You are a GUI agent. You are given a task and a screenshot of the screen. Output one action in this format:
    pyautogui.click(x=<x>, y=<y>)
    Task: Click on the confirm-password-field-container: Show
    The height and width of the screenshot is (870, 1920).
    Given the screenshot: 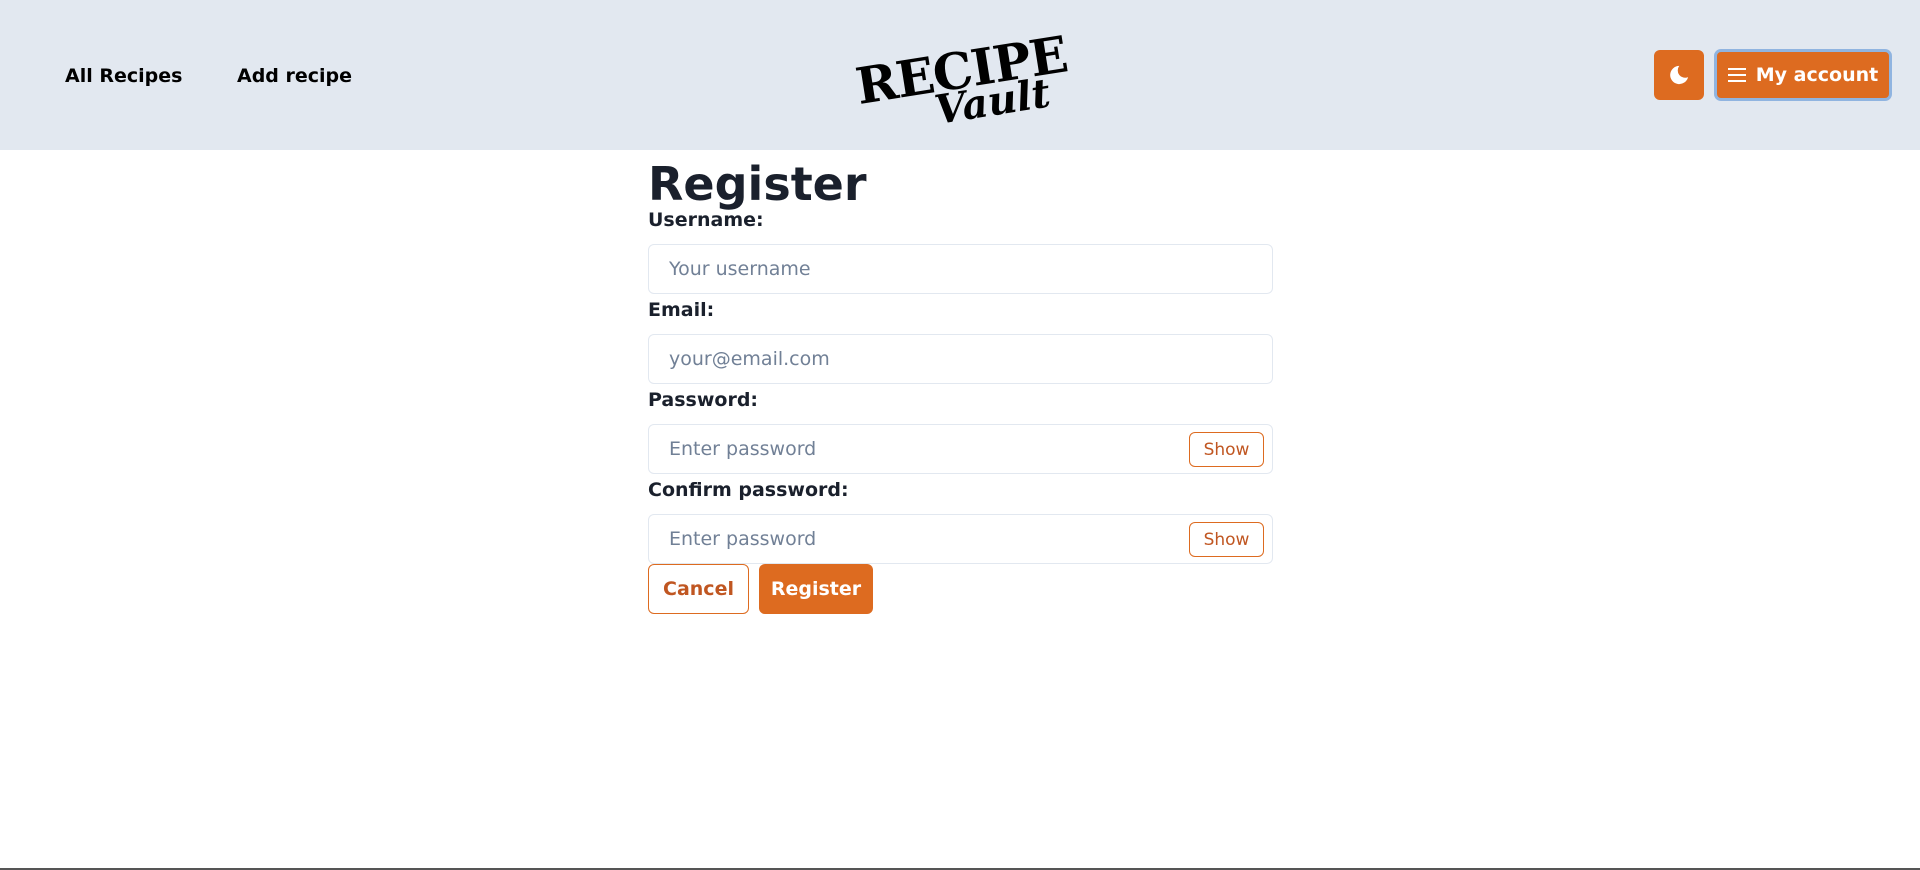 What is the action you would take?
    pyautogui.click(x=960, y=539)
    